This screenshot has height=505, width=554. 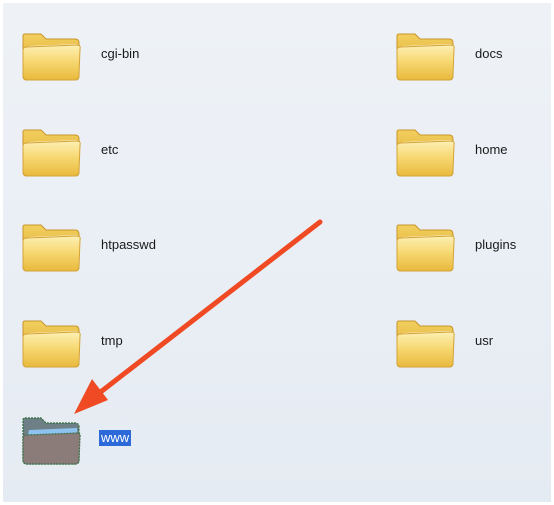 I want to click on folder-item-plugins: plugins, so click(x=473, y=245).